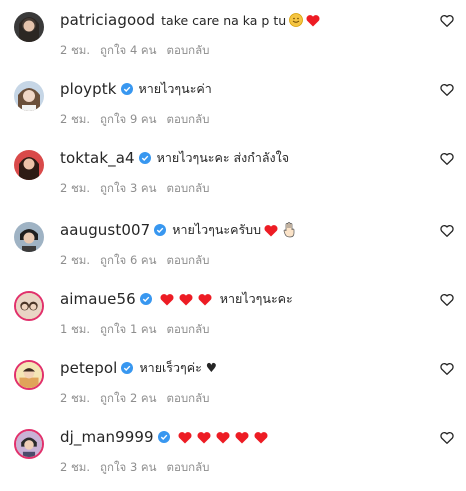  I want to click on comment-text: หายไวๆนะคะ, so click(256, 298).